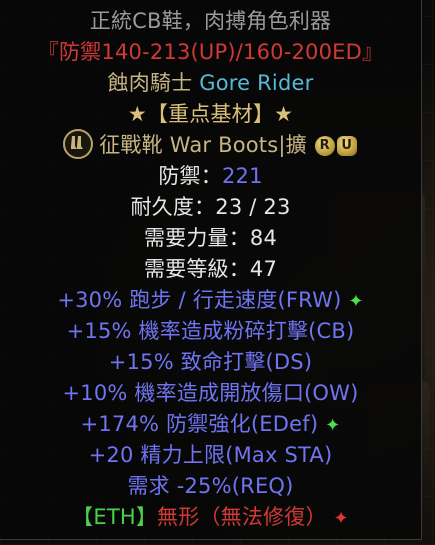 This screenshot has width=435, height=545. I want to click on base-type: 征戰靴 War Boots, so click(189, 145).